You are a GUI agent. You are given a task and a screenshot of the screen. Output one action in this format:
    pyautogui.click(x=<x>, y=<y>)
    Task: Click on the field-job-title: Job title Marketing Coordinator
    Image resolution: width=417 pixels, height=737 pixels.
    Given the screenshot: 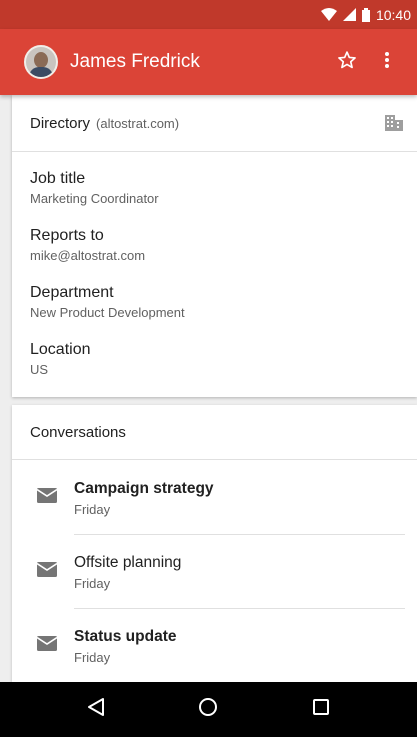 What is the action you would take?
    pyautogui.click(x=85, y=188)
    